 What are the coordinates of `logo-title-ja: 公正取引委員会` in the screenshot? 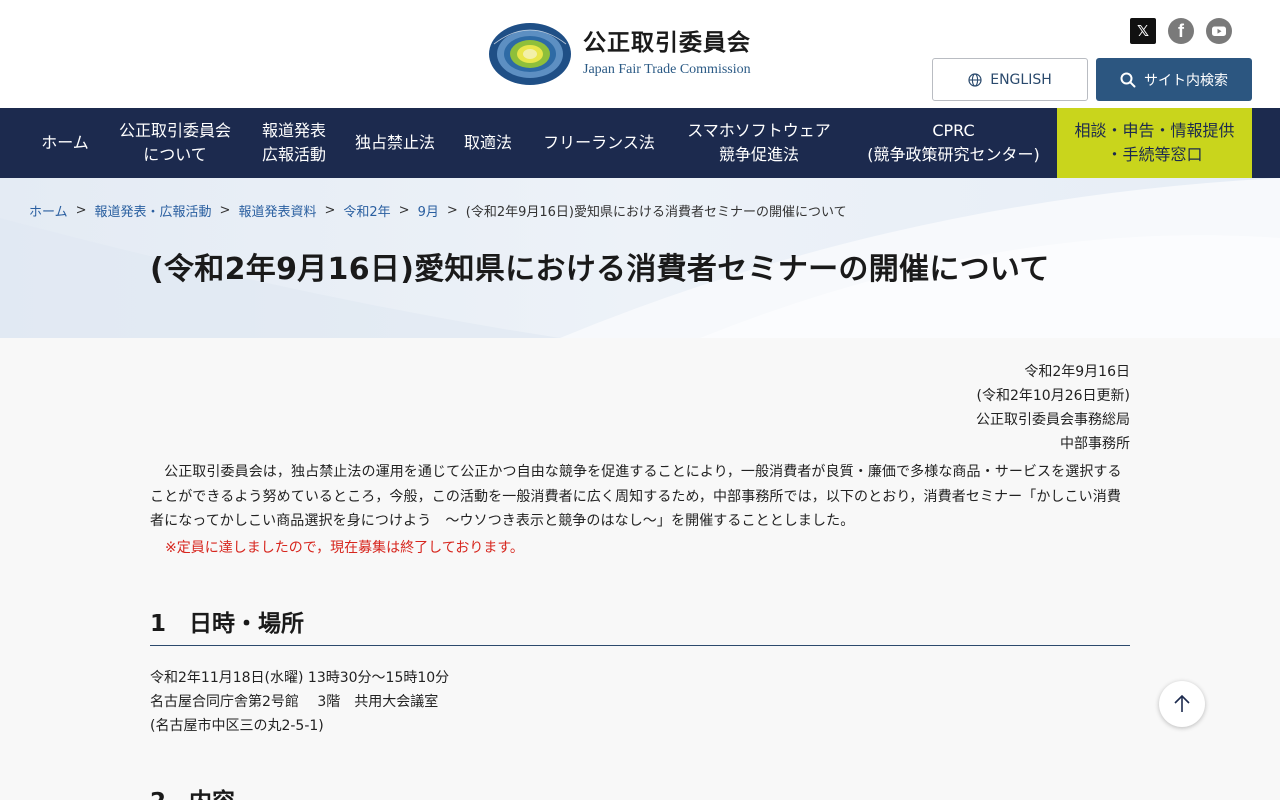 It's located at (667, 43).